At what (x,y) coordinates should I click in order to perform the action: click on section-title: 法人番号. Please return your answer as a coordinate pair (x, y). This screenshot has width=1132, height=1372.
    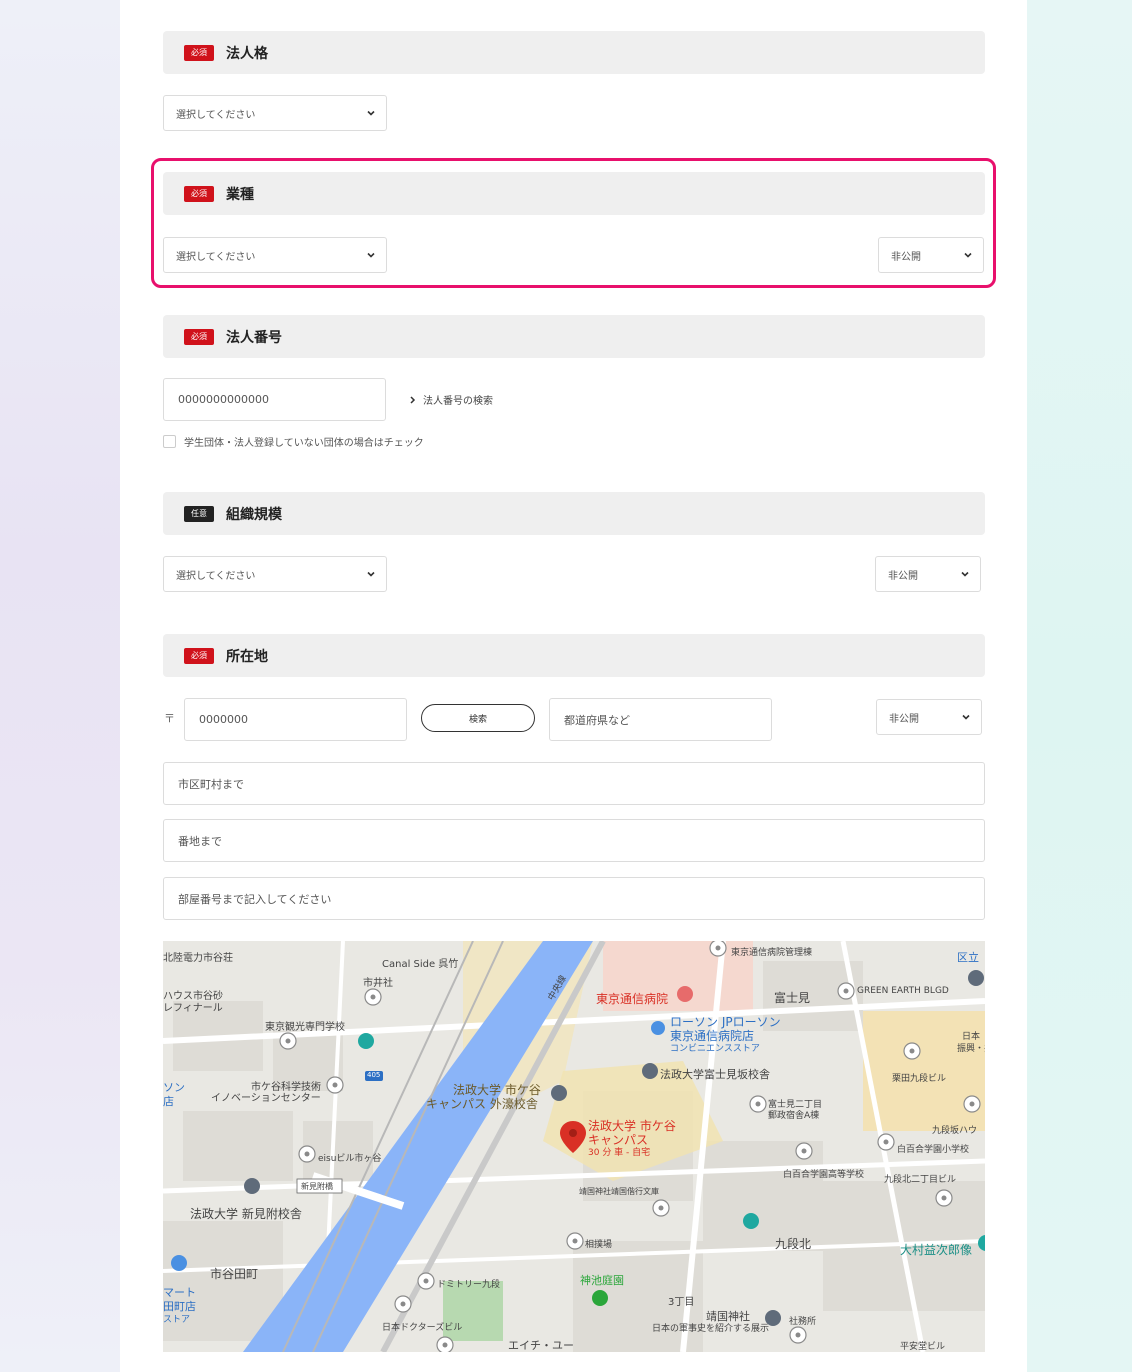
    Looking at the image, I should click on (254, 337).